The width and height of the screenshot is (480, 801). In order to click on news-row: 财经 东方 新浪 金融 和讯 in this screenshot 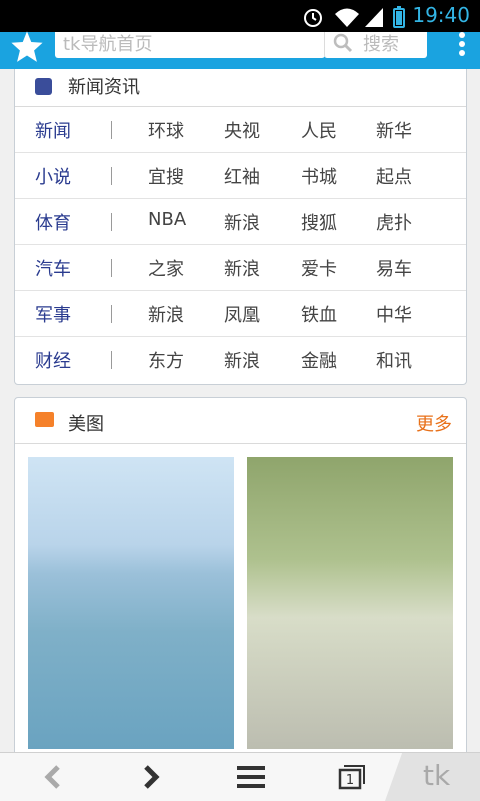, I will do `click(240, 359)`.